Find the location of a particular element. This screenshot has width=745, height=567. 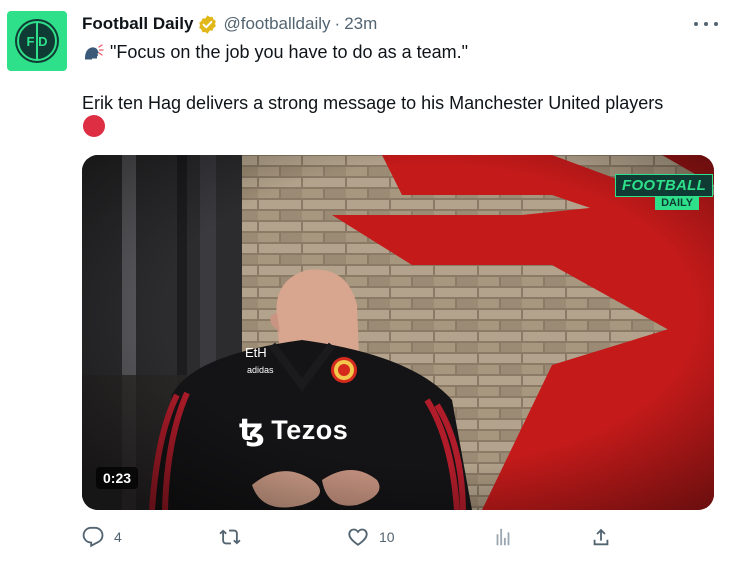

red-circle-icon is located at coordinates (94, 126).